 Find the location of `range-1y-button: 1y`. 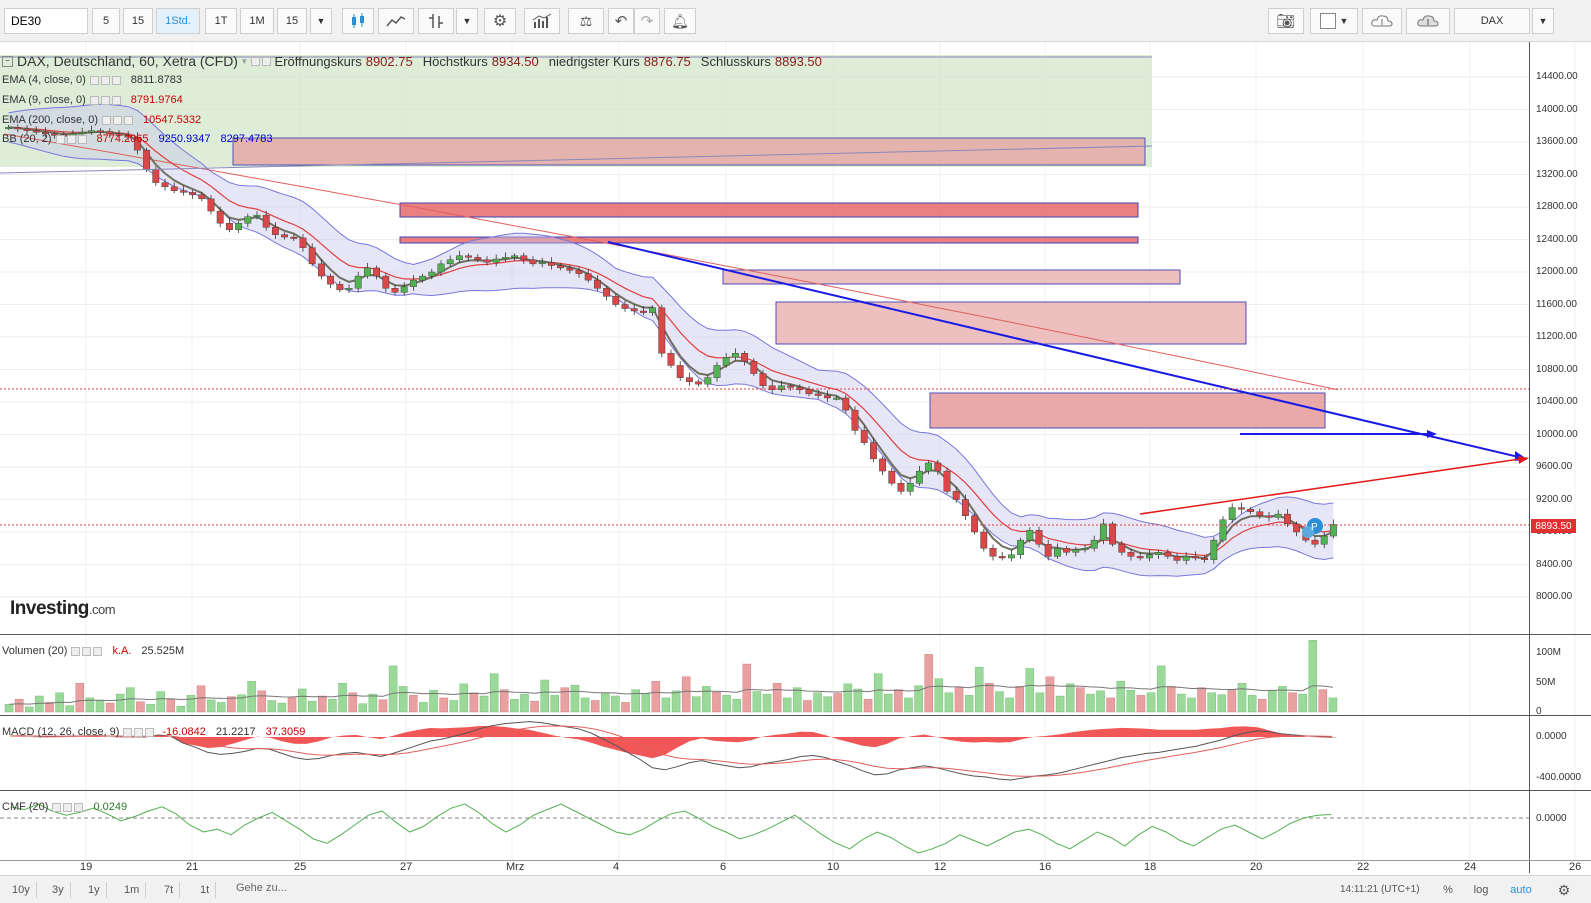

range-1y-button: 1y is located at coordinates (94, 890).